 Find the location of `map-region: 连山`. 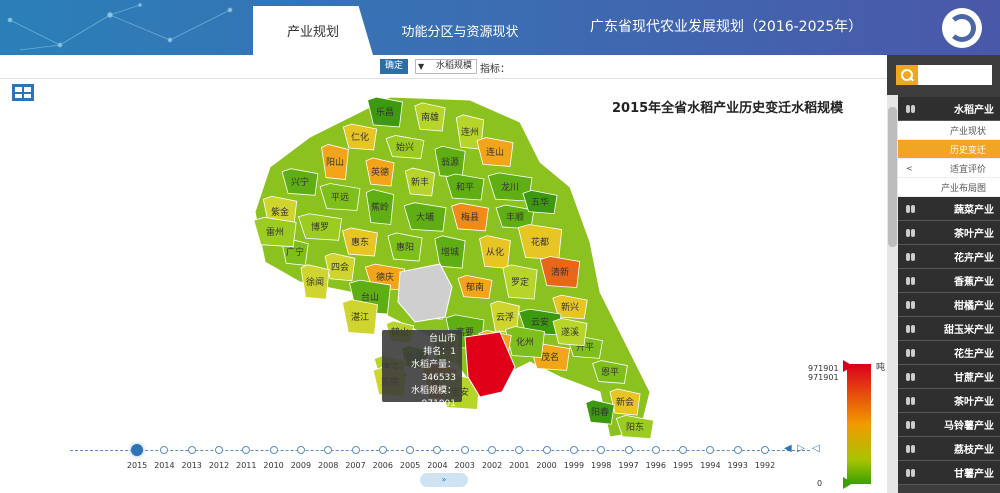

map-region: 连山 is located at coordinates (495, 152).